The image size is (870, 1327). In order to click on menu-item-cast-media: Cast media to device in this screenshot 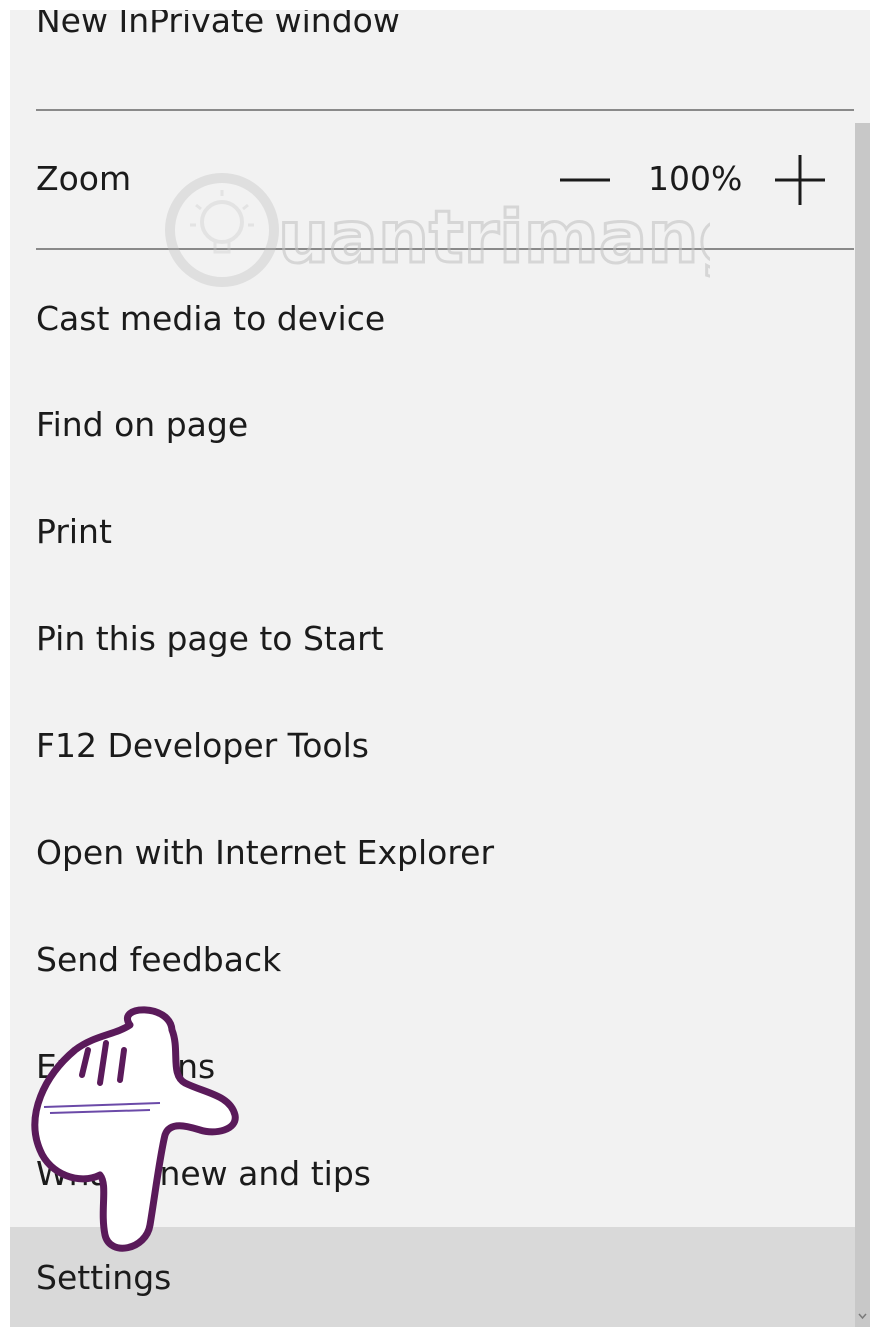, I will do `click(432, 318)`.